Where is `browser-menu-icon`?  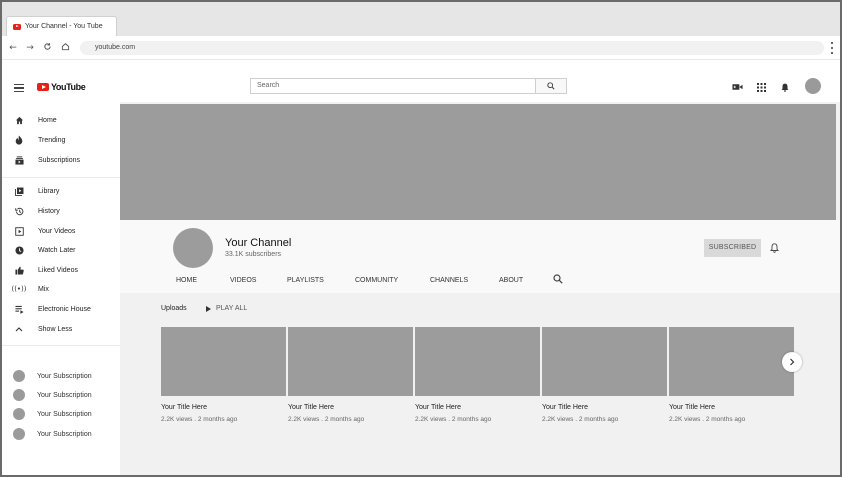 browser-menu-icon is located at coordinates (832, 48).